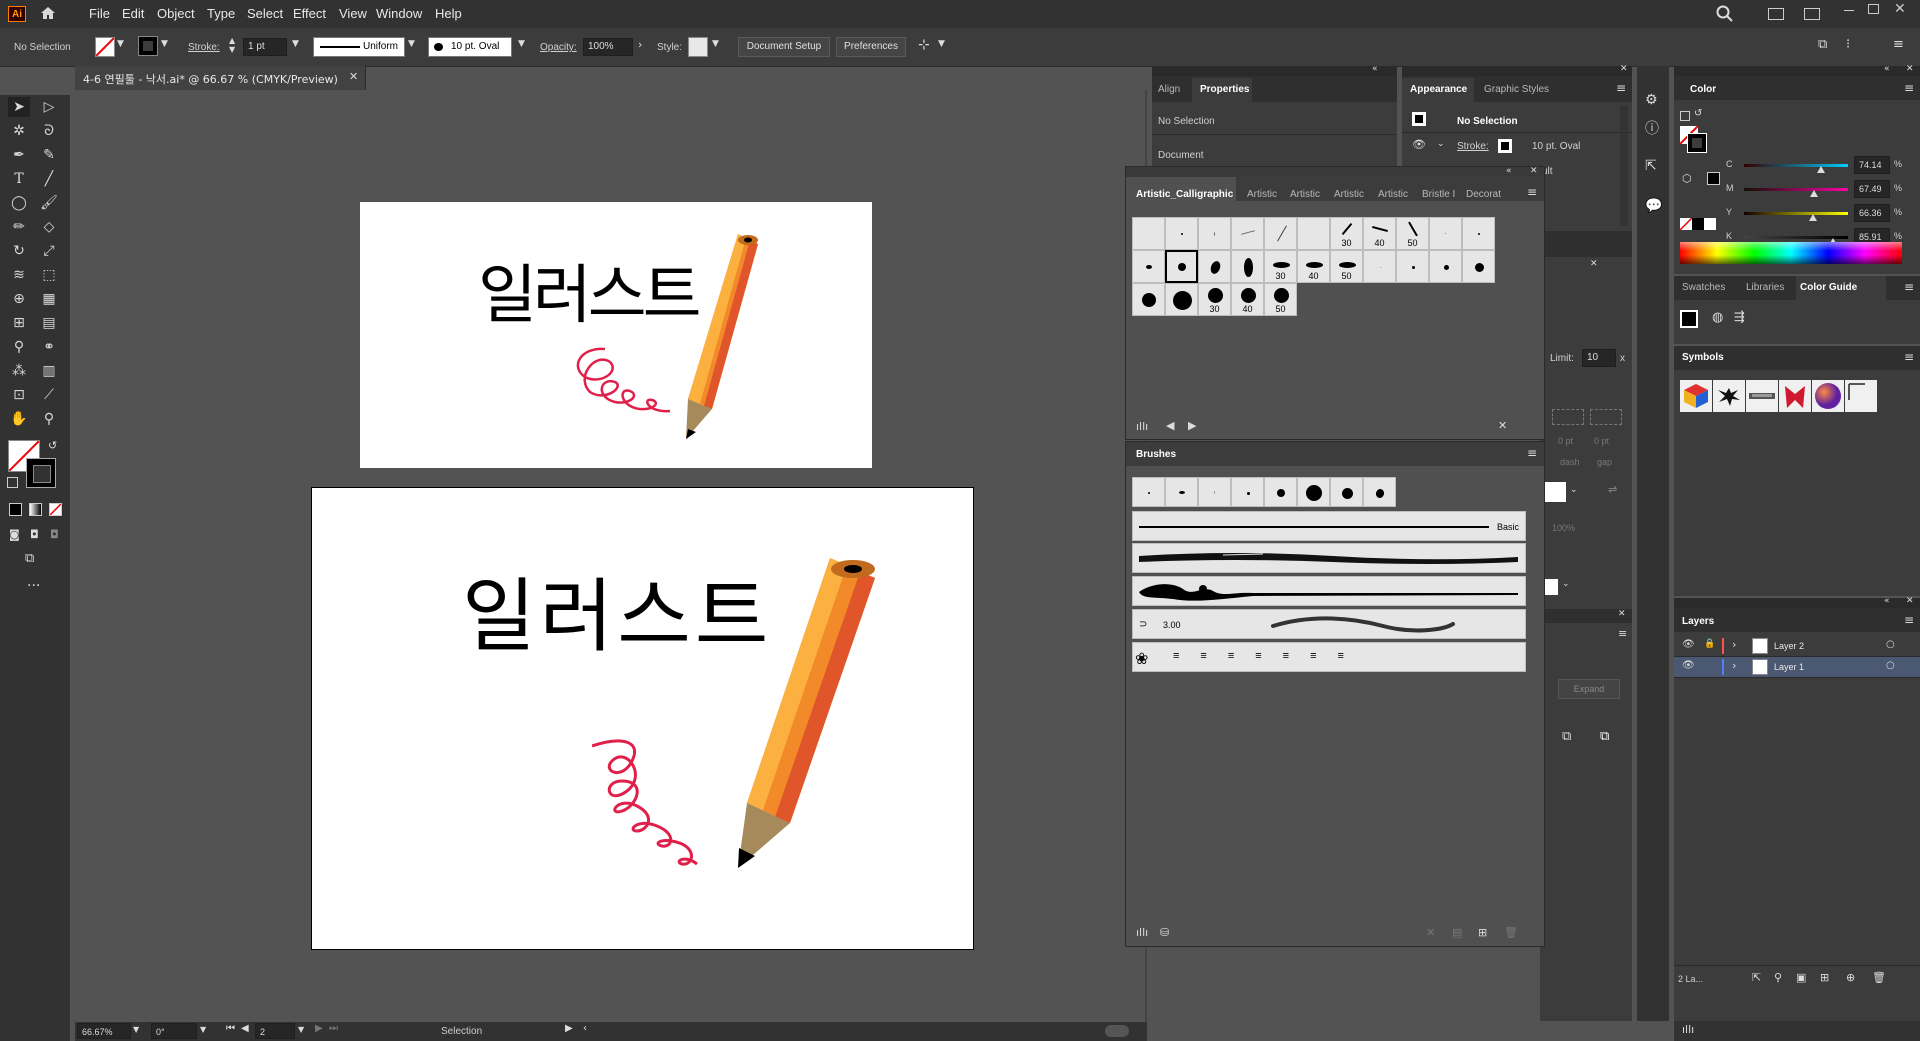 This screenshot has width=1920, height=1041. What do you see at coordinates (448, 13) in the screenshot?
I see `menu-help: Help` at bounding box center [448, 13].